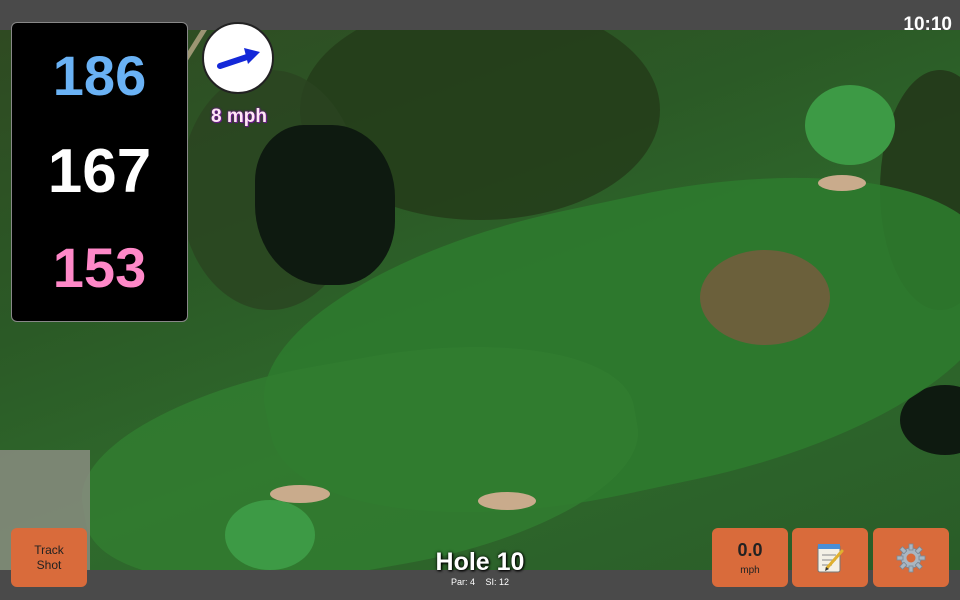 This screenshot has height=600, width=960. Describe the element at coordinates (99, 268) in the screenshot. I see `front-distance: 153` at that location.